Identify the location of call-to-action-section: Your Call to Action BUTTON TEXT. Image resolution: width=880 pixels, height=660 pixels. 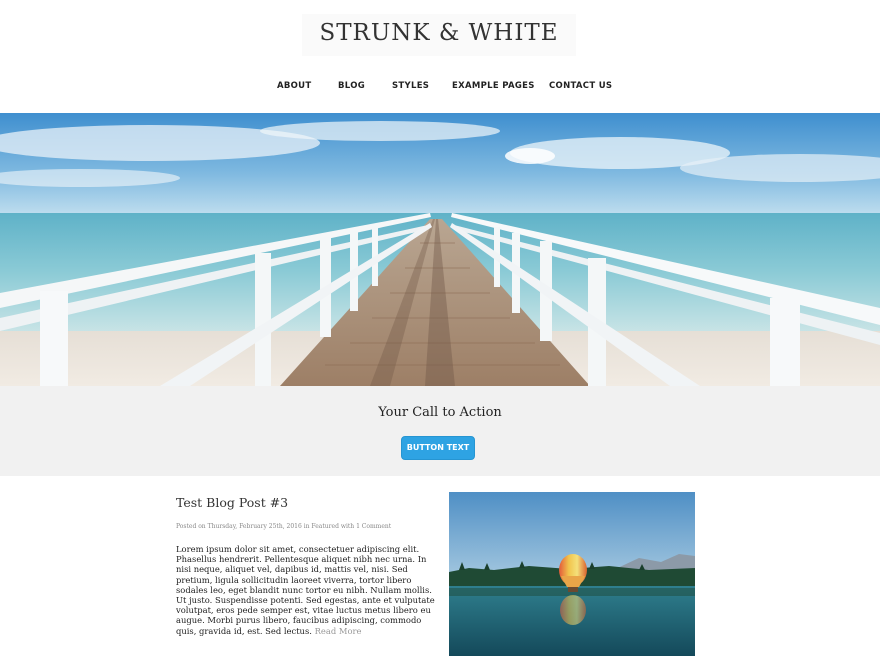
(440, 431).